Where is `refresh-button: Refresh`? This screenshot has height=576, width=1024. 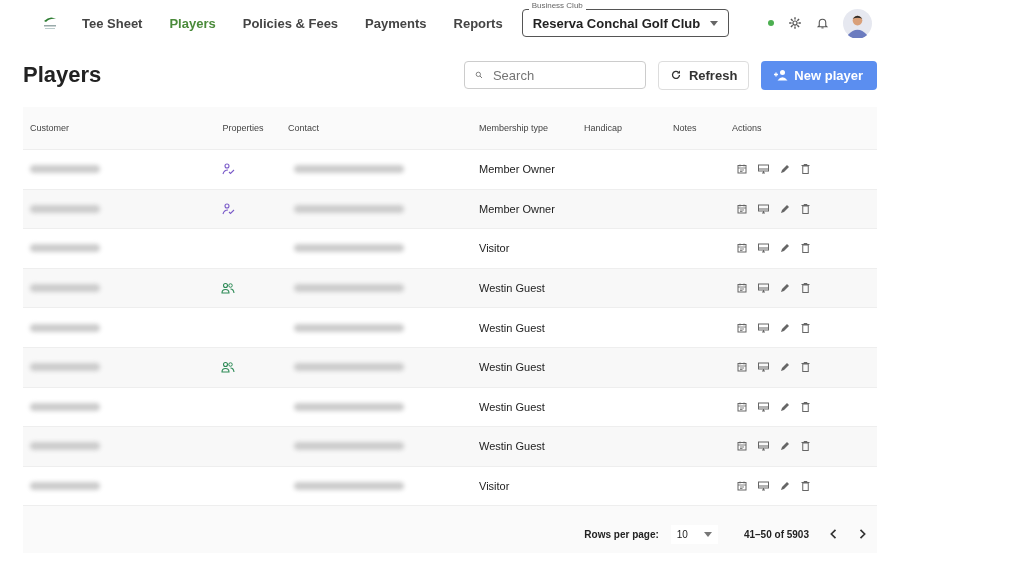 refresh-button: Refresh is located at coordinates (703, 75).